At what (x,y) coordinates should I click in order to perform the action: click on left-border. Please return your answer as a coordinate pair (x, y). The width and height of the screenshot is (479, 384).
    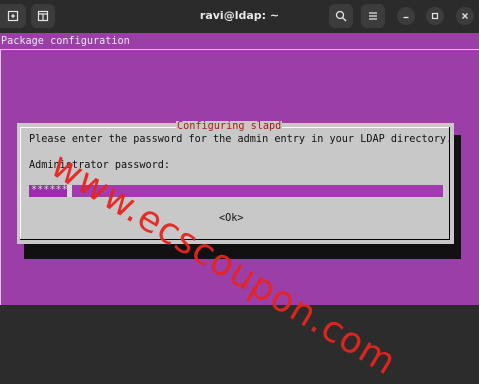
    Looking at the image, I should click on (0, 177).